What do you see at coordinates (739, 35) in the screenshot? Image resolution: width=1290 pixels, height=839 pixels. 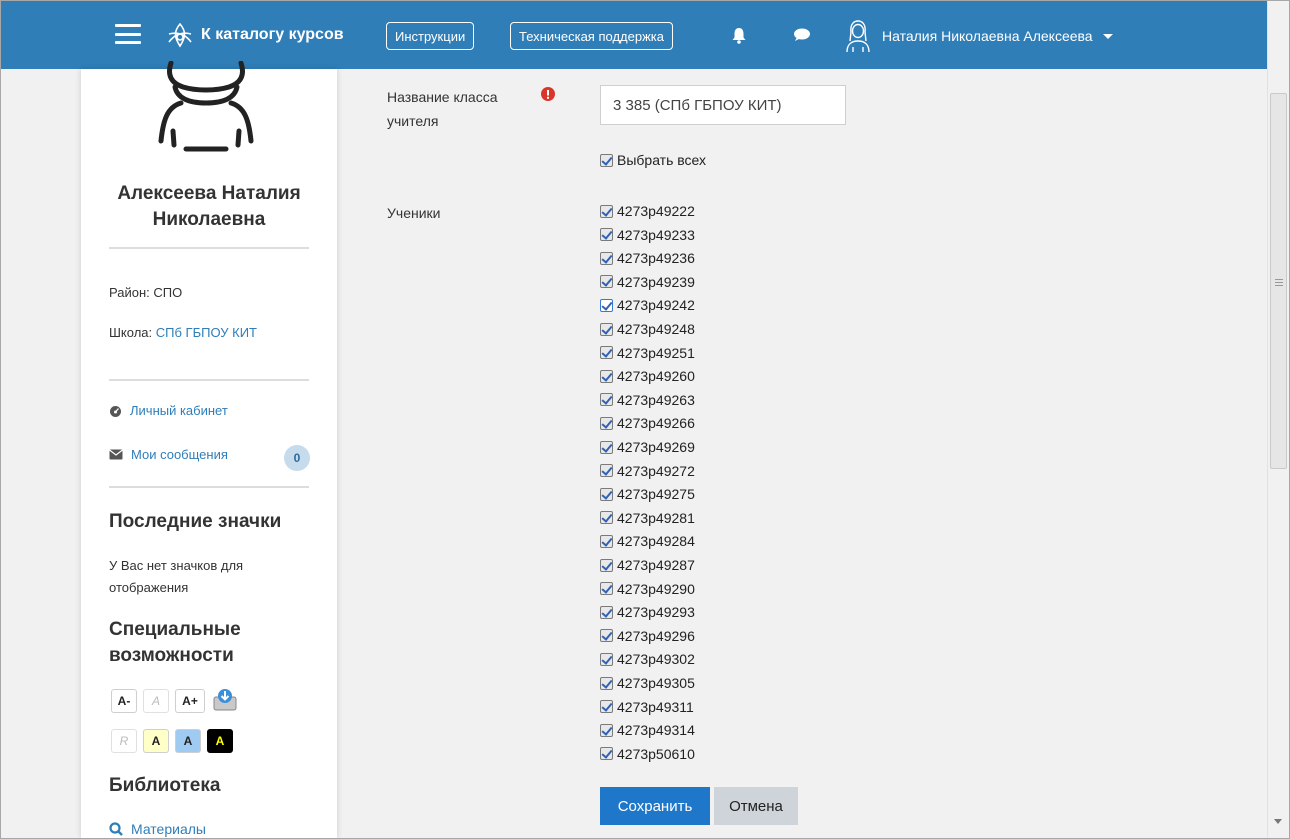 I see `bell-icon` at bounding box center [739, 35].